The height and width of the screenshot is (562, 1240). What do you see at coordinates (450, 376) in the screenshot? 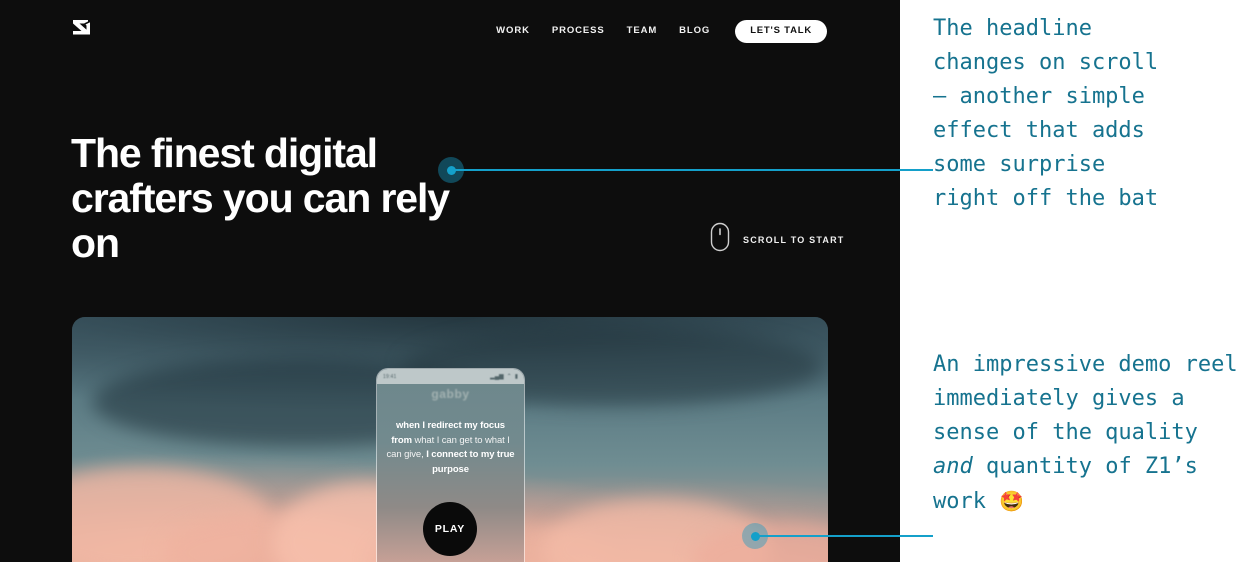
I see `phone-status-bar: 19:41 ▂▄▆ ⌃ ▮` at bounding box center [450, 376].